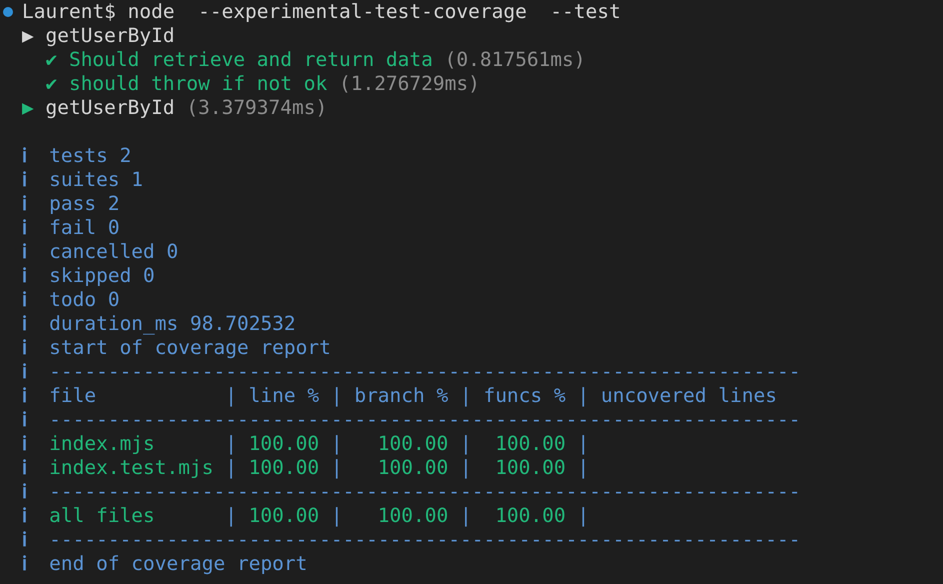 The image size is (943, 584). I want to click on test-name: should throw if not ok, so click(198, 84).